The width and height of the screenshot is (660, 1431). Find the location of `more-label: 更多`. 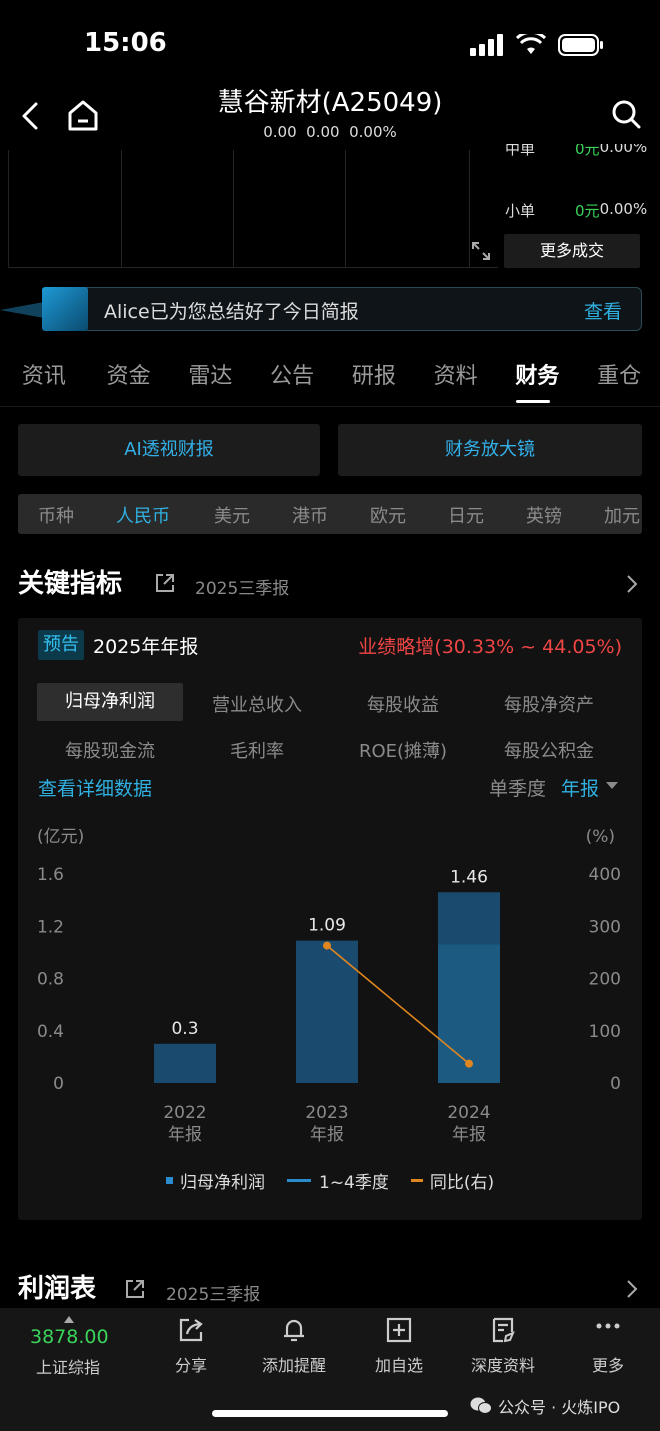

more-label: 更多 is located at coordinates (607, 1365).